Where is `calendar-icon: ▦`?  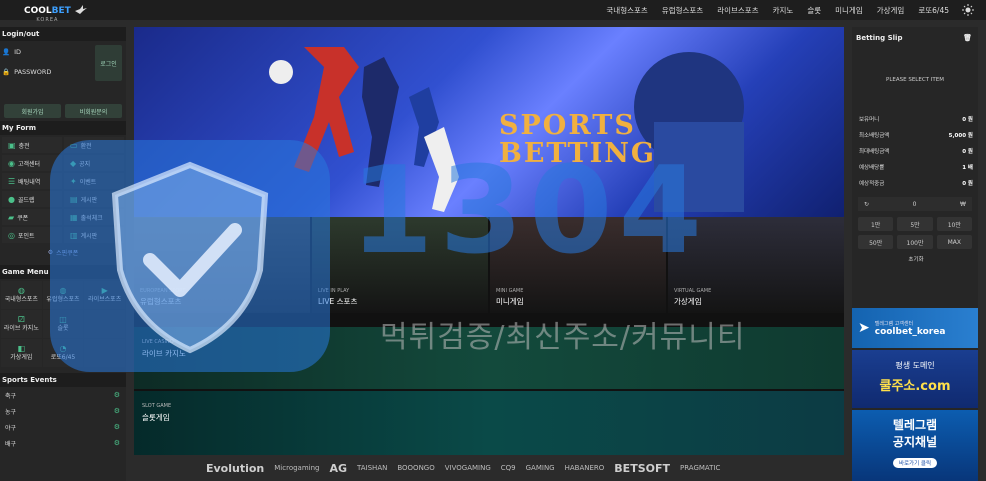 calendar-icon: ▦ is located at coordinates (74, 217).